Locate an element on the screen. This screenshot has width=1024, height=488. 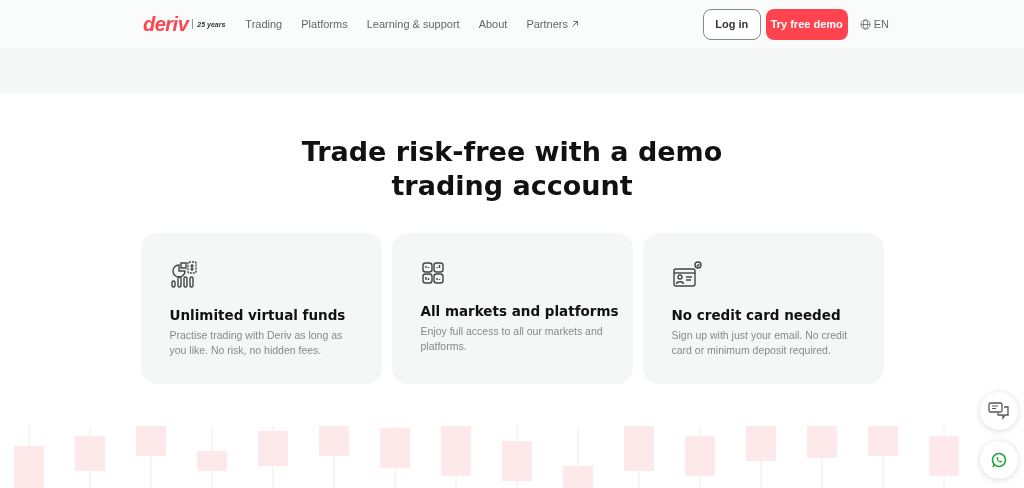
try-demo-button: Try free demo is located at coordinates (806, 24).